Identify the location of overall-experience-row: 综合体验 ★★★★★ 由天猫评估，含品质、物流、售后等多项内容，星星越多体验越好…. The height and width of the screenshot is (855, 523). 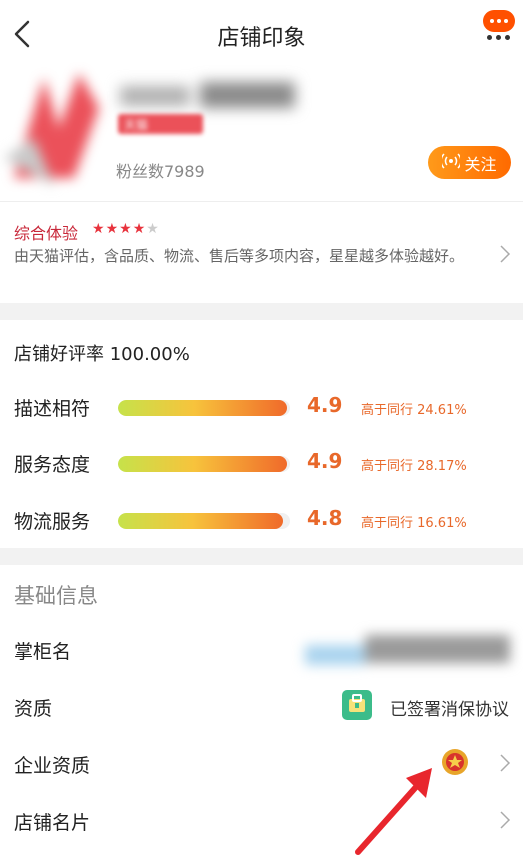
(261, 252).